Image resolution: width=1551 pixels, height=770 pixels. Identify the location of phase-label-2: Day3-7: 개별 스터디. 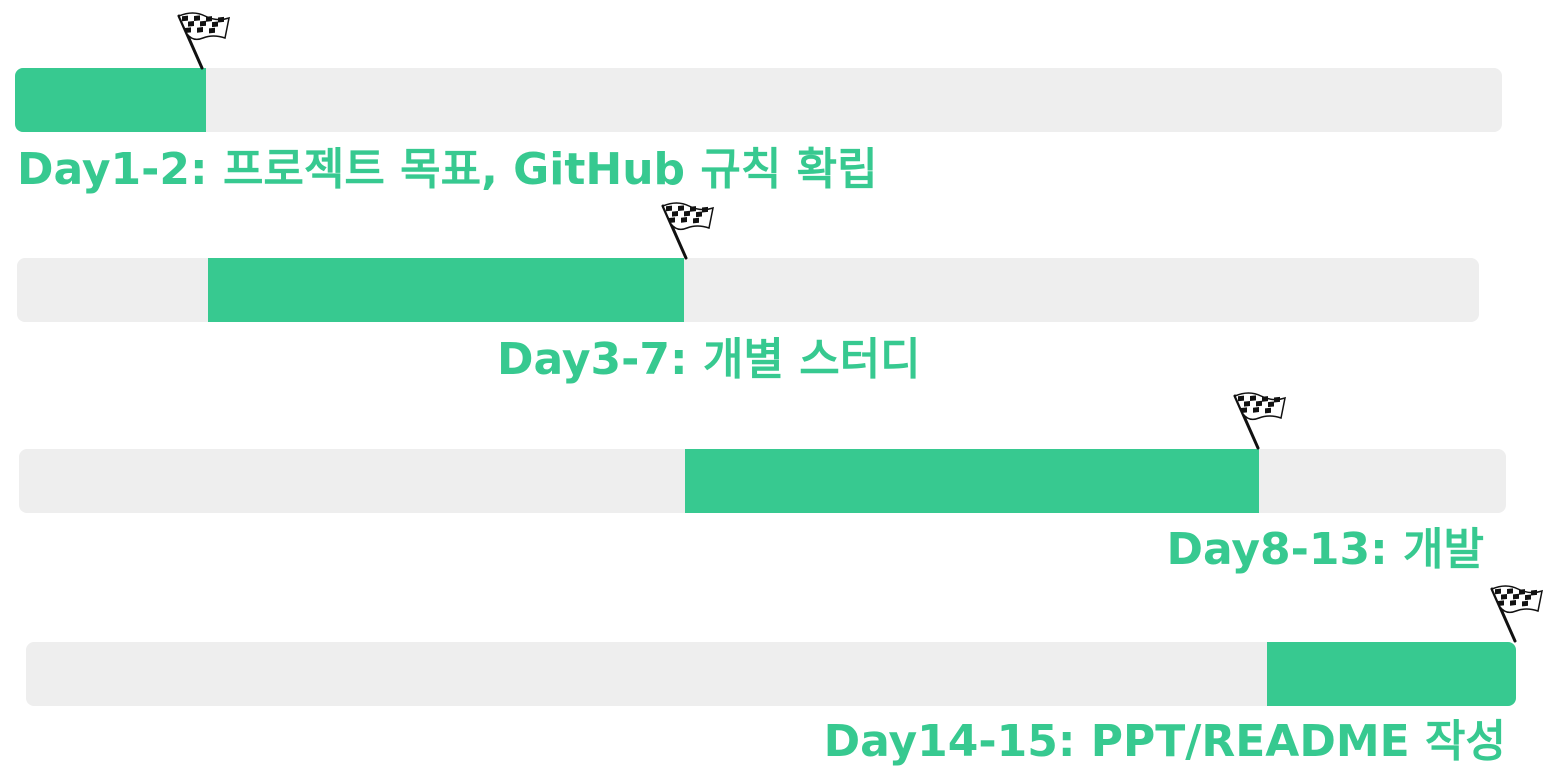
(709, 359).